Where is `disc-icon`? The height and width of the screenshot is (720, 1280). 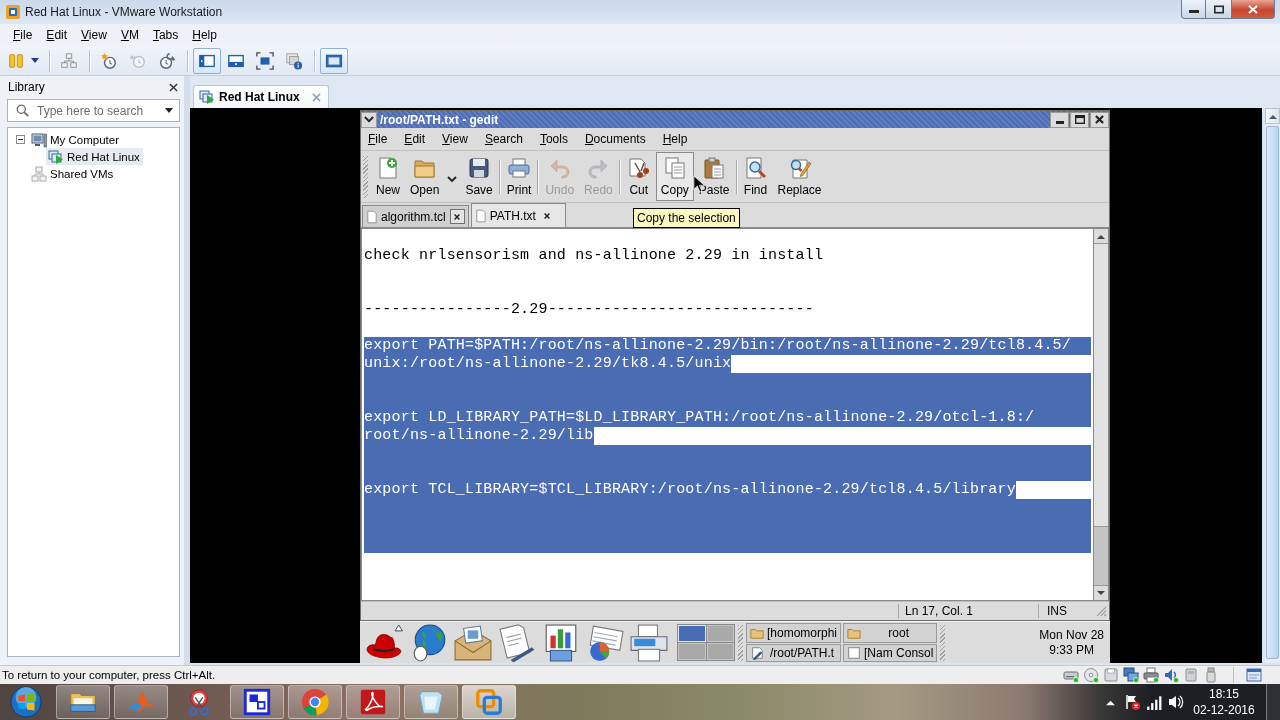 disc-icon is located at coordinates (1091, 675).